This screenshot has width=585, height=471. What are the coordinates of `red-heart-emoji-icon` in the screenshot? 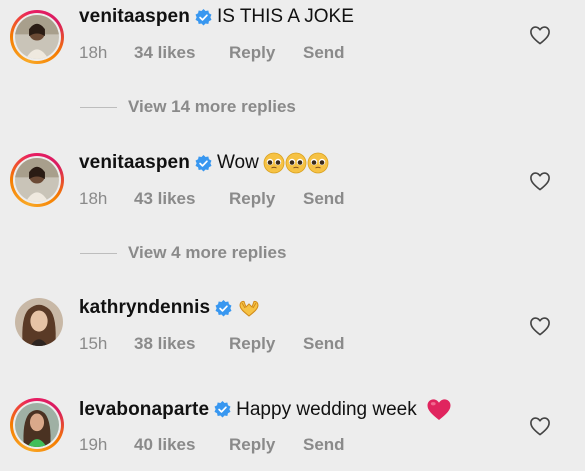 It's located at (439, 409).